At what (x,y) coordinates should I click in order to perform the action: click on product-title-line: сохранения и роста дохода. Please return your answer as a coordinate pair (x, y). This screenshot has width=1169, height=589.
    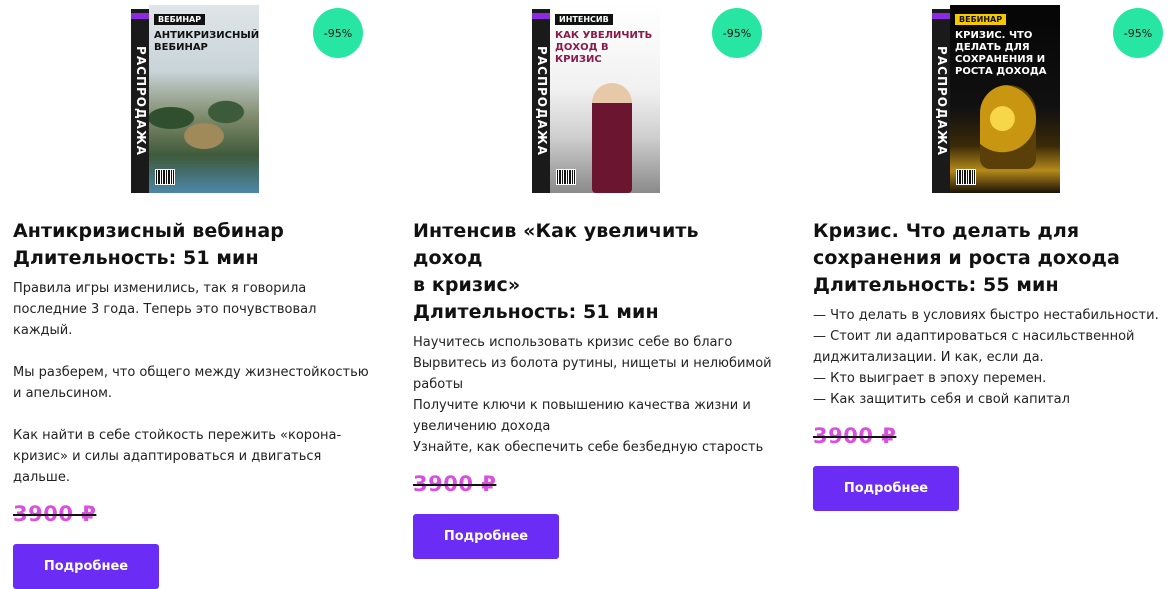
    Looking at the image, I should click on (966, 258).